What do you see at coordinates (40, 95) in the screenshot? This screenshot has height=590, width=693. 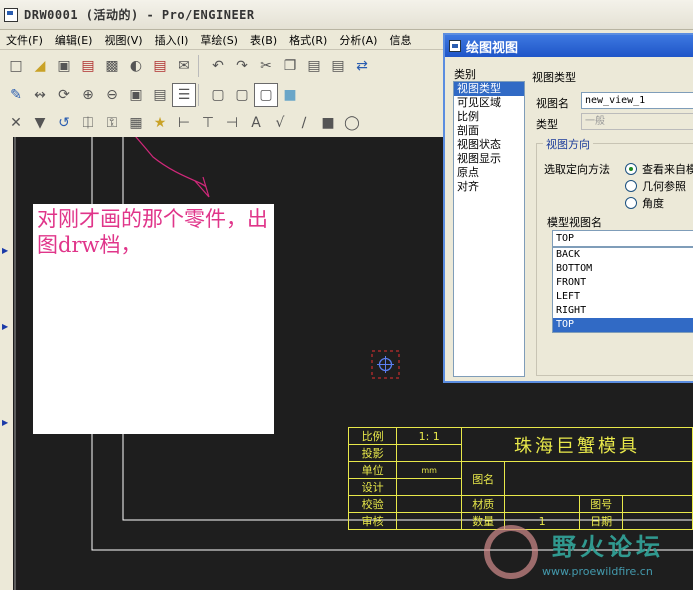 I see `spin-center-icon: ↭` at bounding box center [40, 95].